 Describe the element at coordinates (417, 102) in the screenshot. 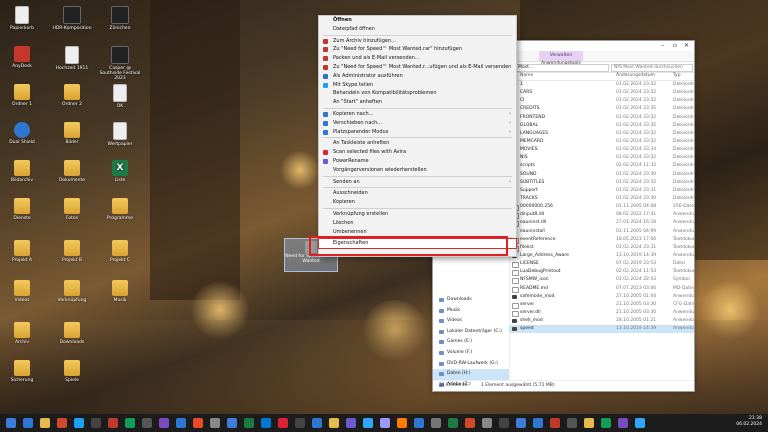

I see `menu-item: An "Start" anheften` at that location.